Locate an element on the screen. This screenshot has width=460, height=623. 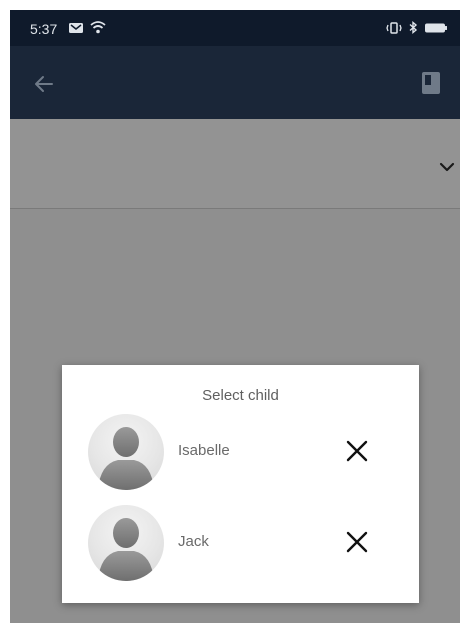
dialog-title: Select child is located at coordinates (240, 395).